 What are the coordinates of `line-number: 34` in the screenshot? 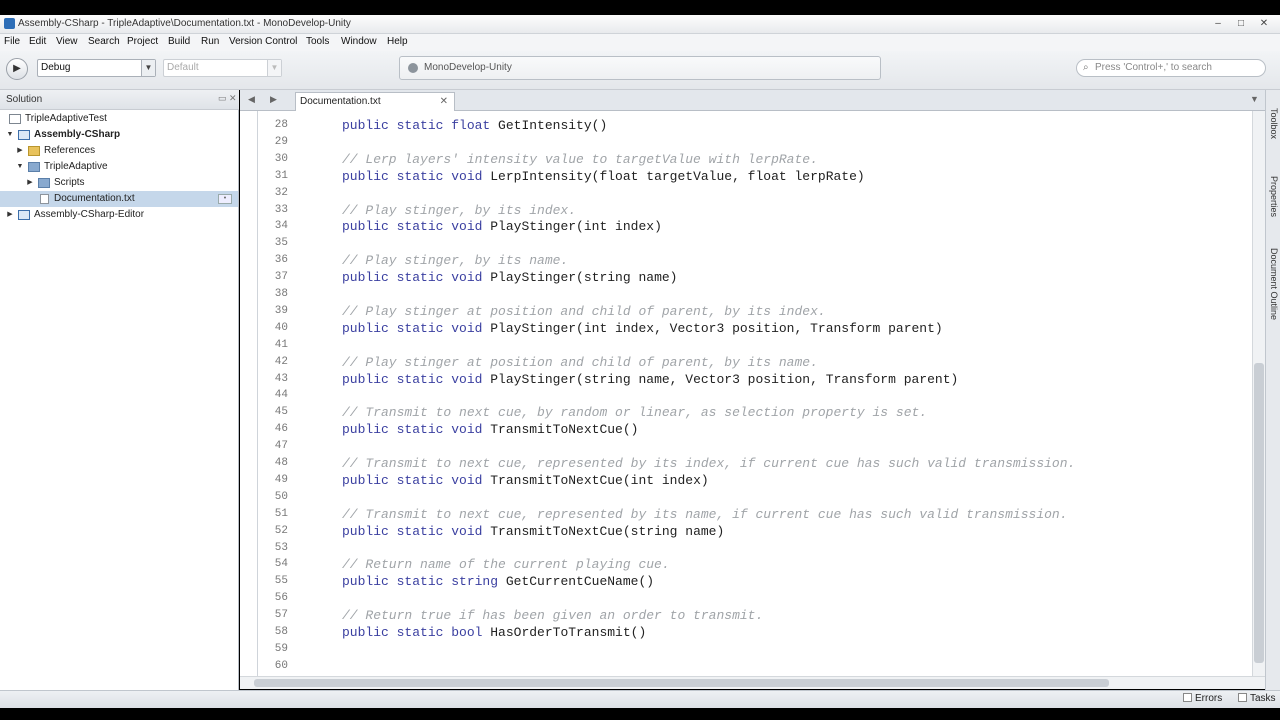 It's located at (281, 226).